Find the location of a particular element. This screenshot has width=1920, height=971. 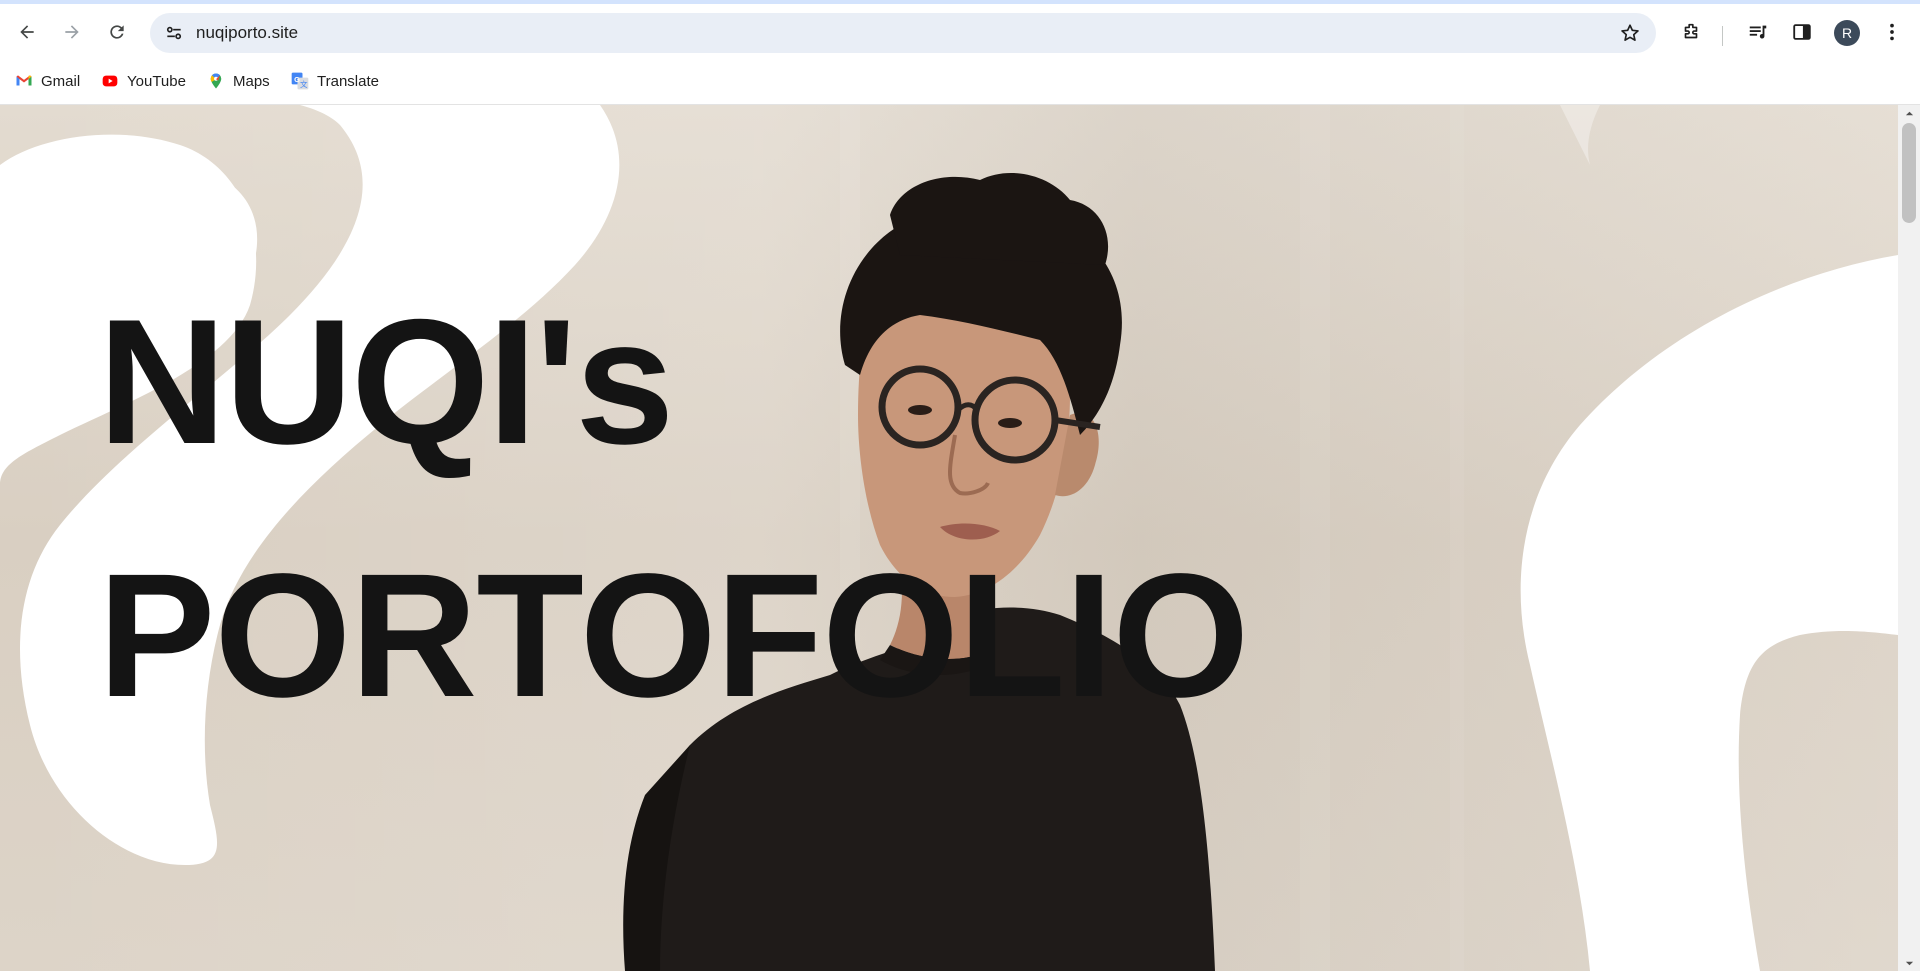

maps-pin-icon is located at coordinates (216, 81).